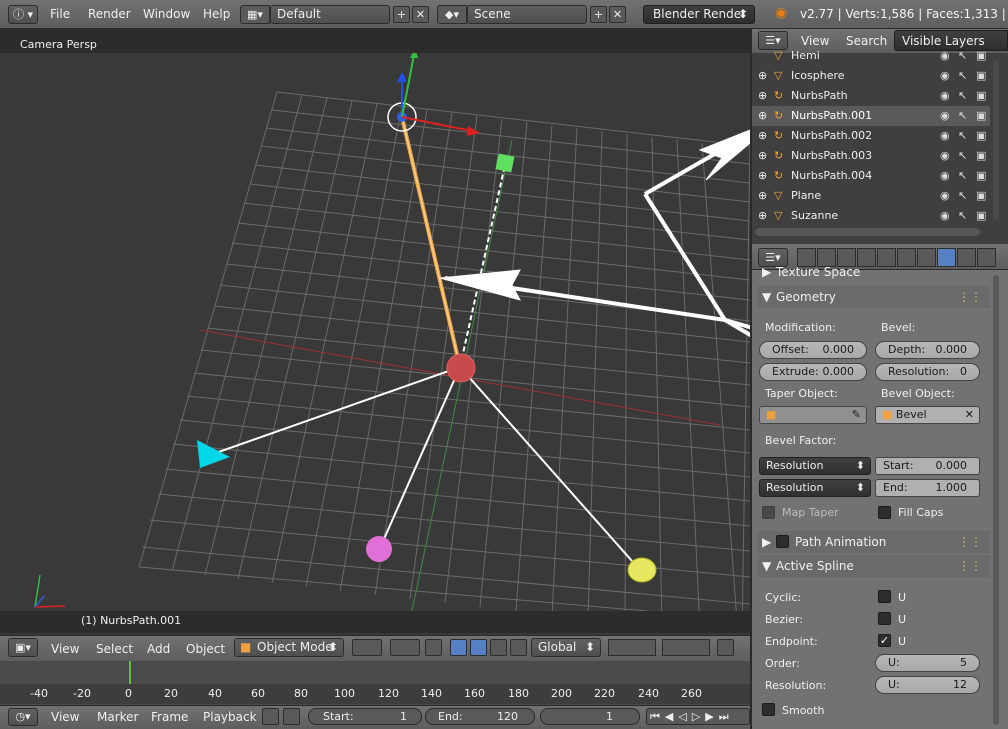 This screenshot has height=729, width=1008. I want to click on bevel-factor-mode-end: Resolution ⬍, so click(815, 488).